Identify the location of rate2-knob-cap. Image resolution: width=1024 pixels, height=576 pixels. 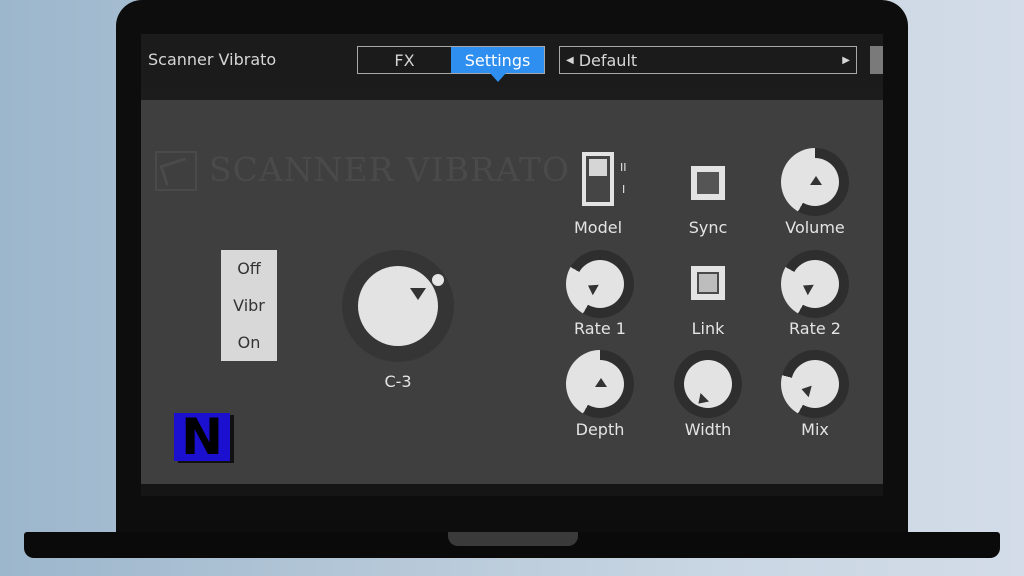
(815, 284).